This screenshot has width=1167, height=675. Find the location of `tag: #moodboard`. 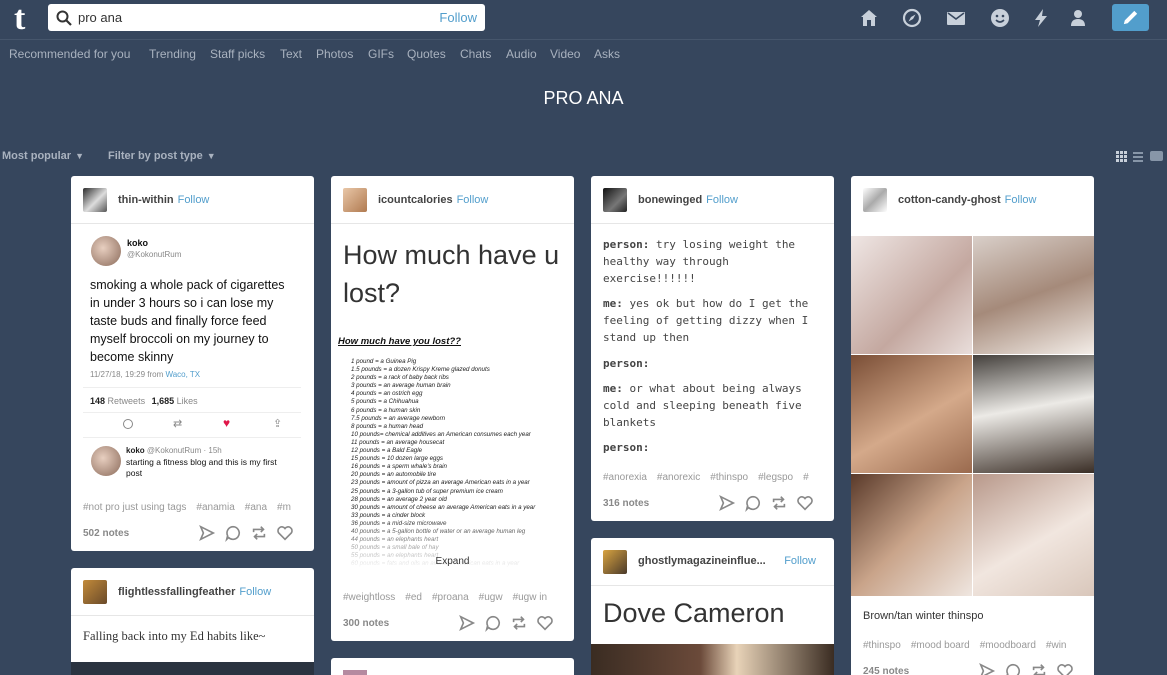

tag: #moodboard is located at coordinates (1008, 645).